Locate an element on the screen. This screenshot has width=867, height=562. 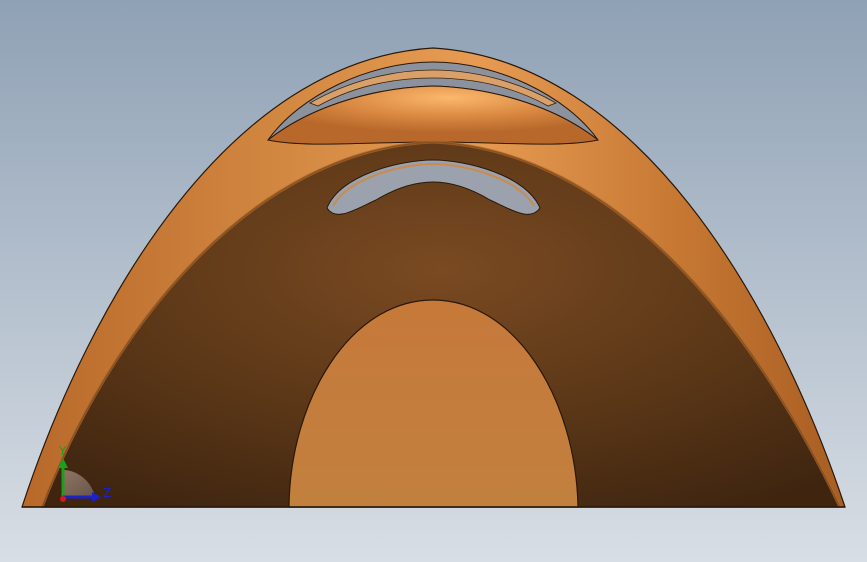
triad-y-label: Y is located at coordinates (62, 451).